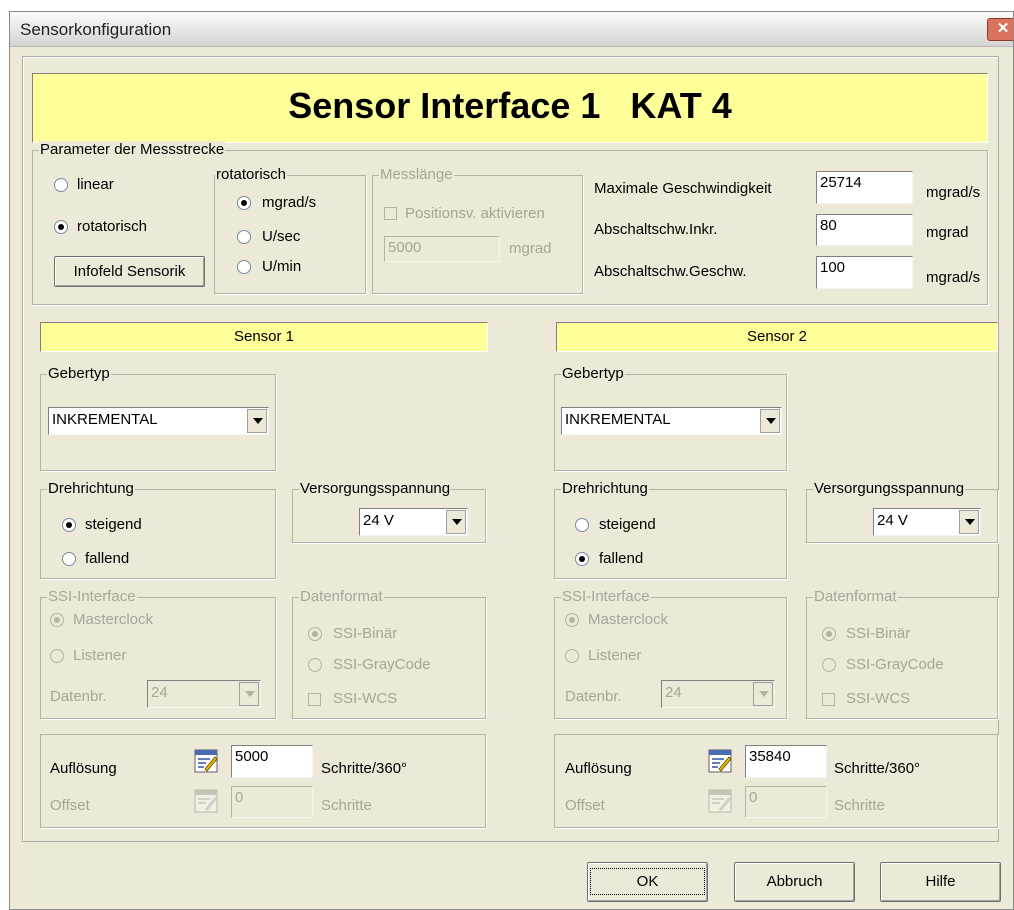 The width and height of the screenshot is (1014, 910). What do you see at coordinates (272, 761) in the screenshot?
I see `sensor1-aufloesung-input: 5000` at bounding box center [272, 761].